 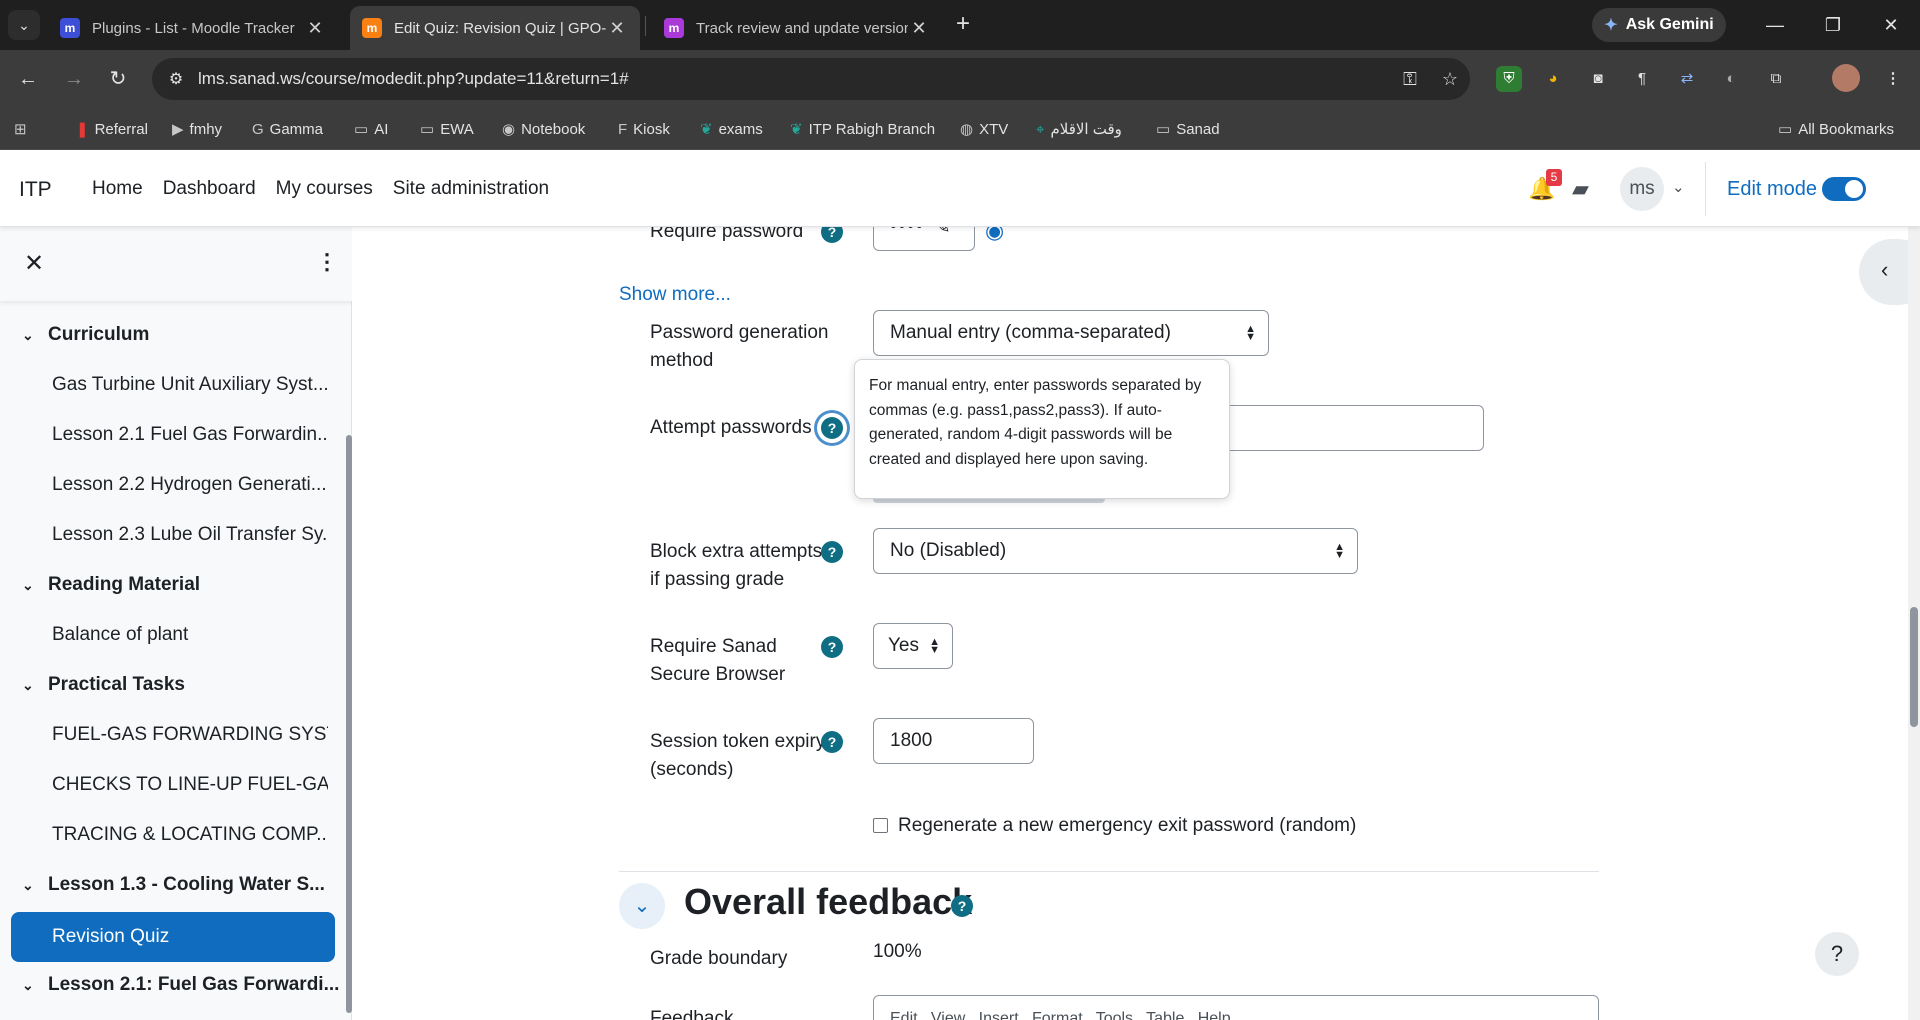 What do you see at coordinates (943, 233) in the screenshot?
I see `edit-pencil-icon: ✎` at bounding box center [943, 233].